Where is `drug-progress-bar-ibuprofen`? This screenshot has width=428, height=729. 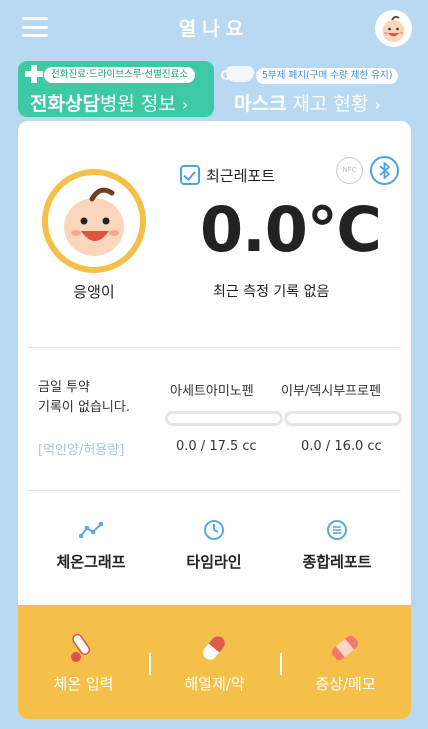
drug-progress-bar-ibuprofen is located at coordinates (343, 418).